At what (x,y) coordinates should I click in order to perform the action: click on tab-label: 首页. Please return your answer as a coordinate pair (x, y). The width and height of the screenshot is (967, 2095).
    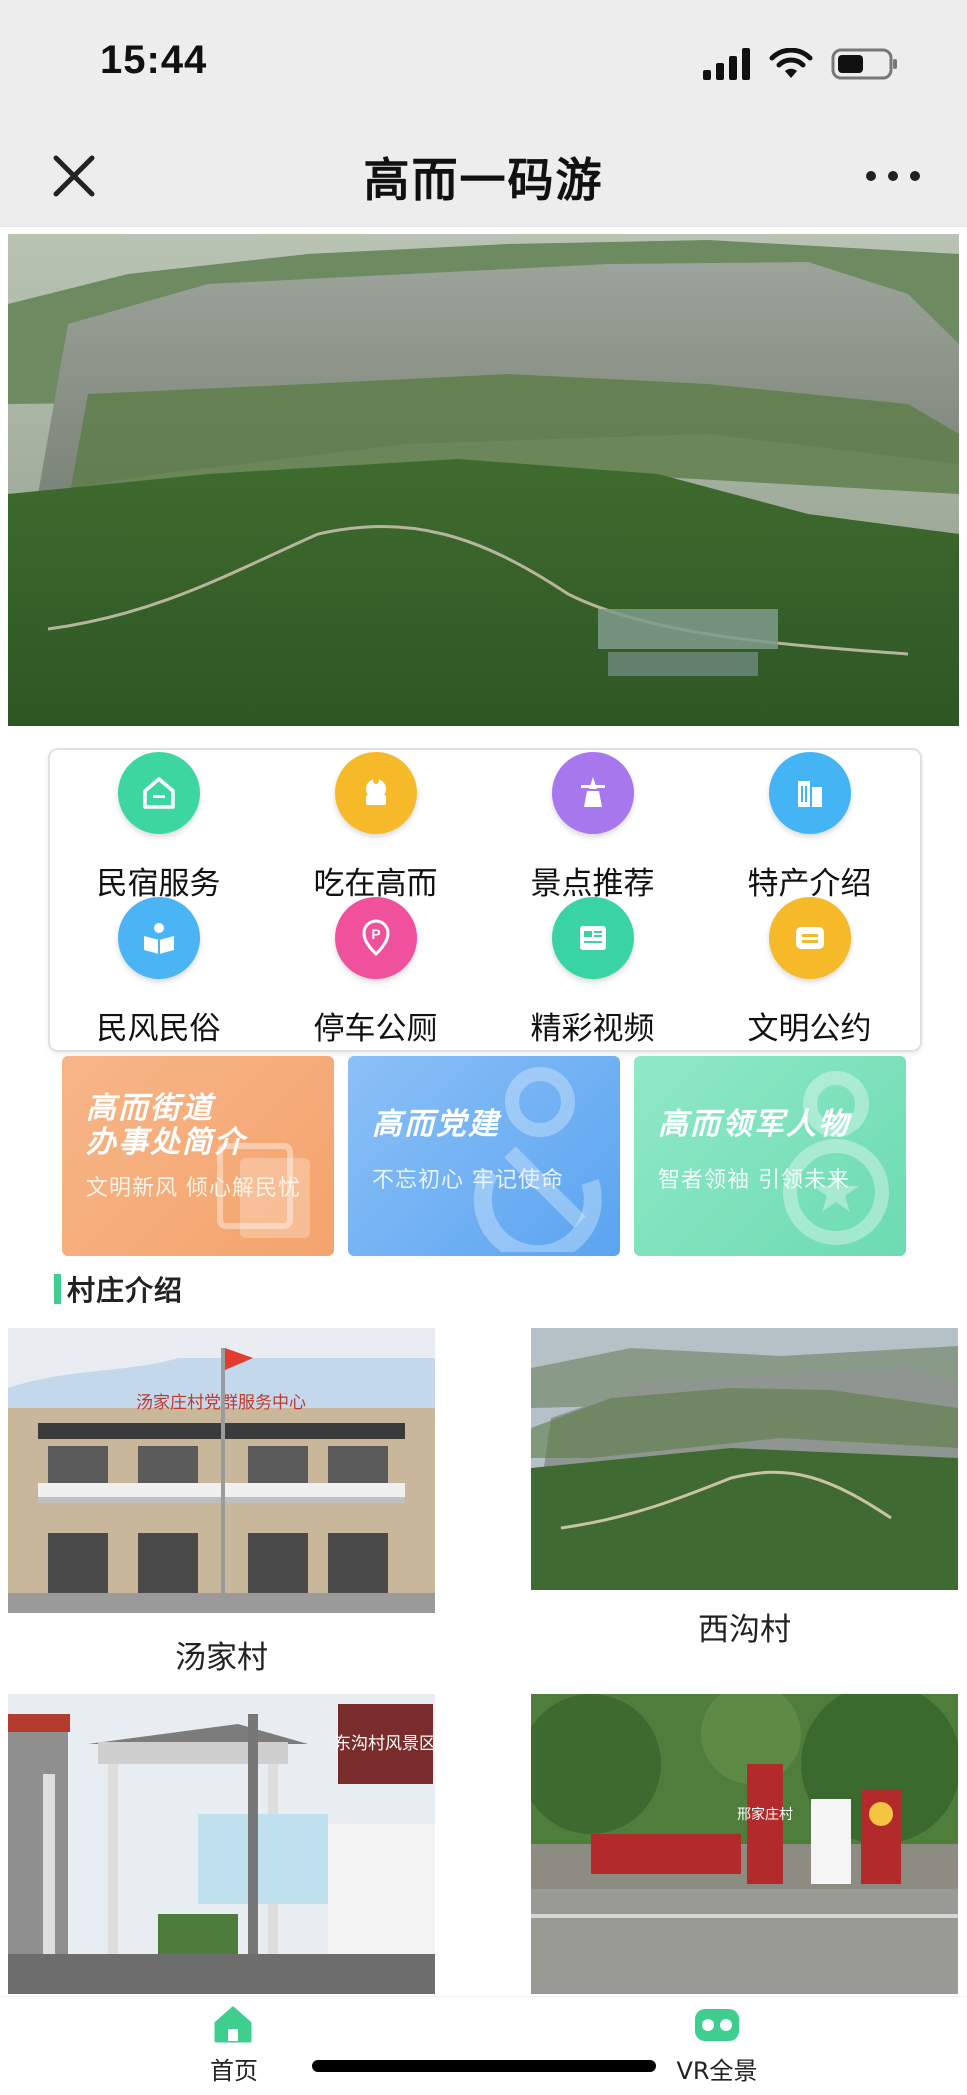
    Looking at the image, I should click on (234, 2071).